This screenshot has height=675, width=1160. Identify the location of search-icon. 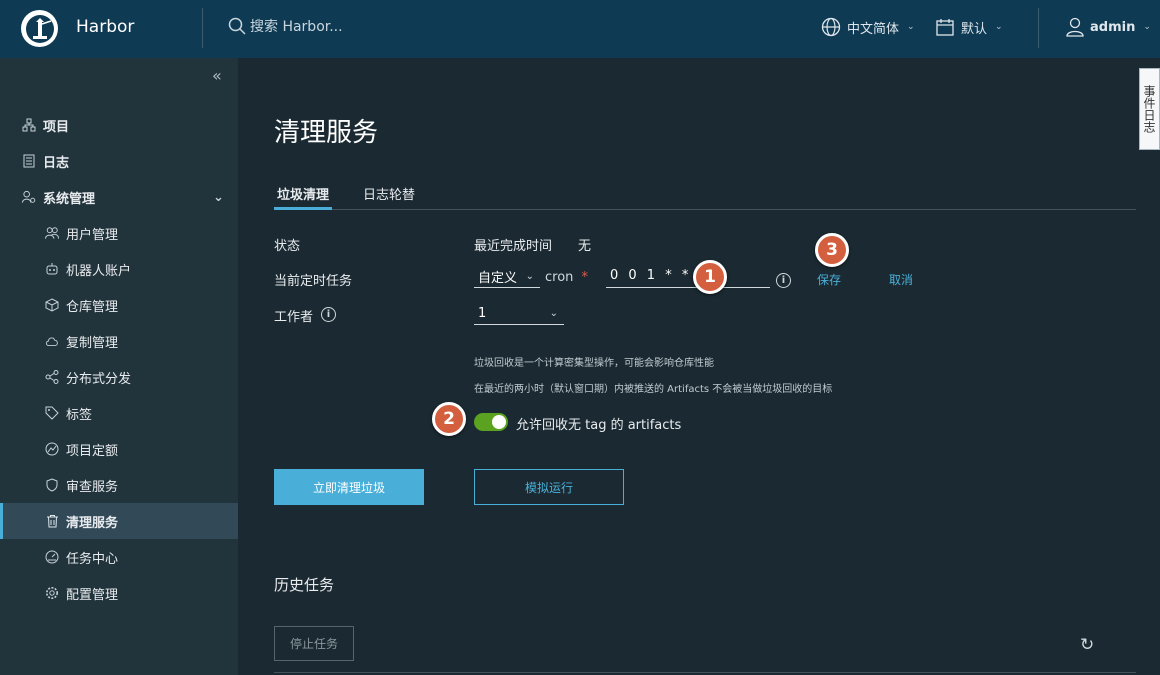
(237, 26).